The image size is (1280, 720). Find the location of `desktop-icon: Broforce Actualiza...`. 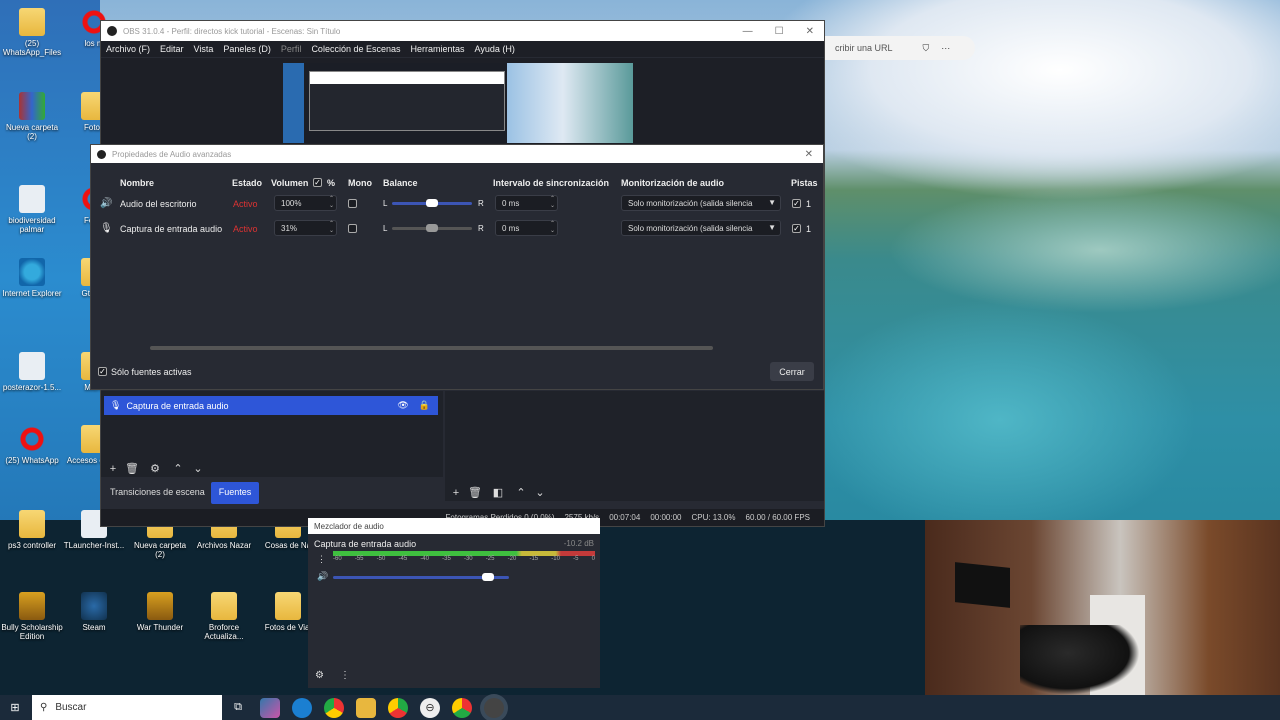

desktop-icon: Broforce Actualiza... is located at coordinates (224, 616).